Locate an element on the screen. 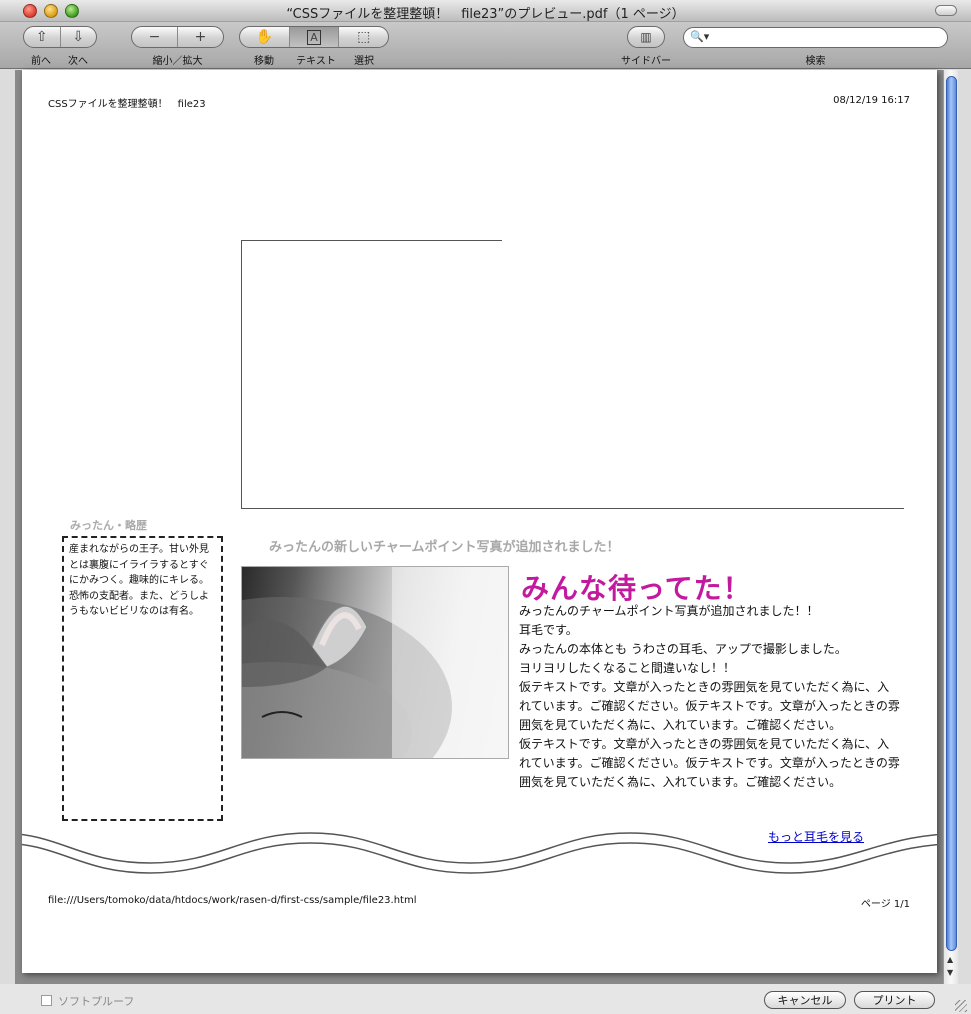  print-footer-page: ページ 1/1 is located at coordinates (885, 904).